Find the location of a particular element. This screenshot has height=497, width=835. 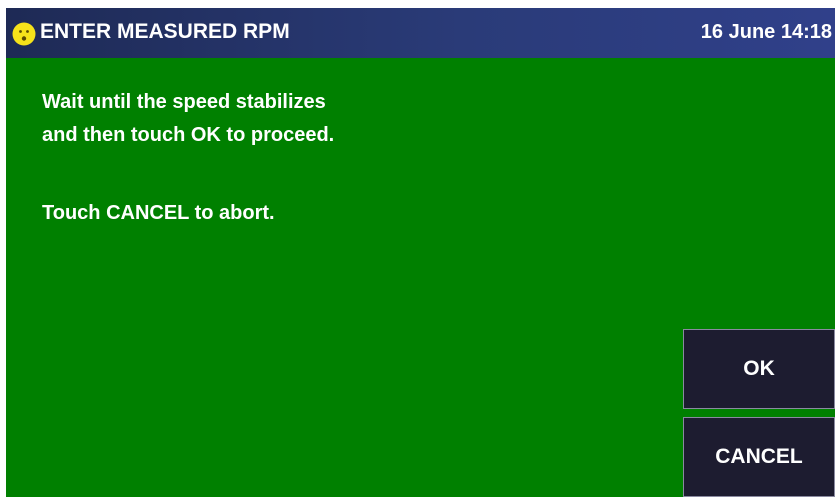

cancel-instruction: Touch CANCEL to abort. is located at coordinates (158, 213).